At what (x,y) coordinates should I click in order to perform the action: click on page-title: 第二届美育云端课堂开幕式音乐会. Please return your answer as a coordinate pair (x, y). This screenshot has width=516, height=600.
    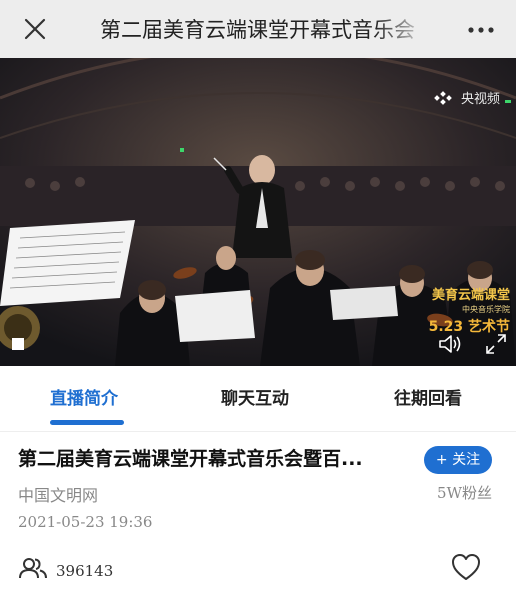
    Looking at the image, I should click on (257, 30).